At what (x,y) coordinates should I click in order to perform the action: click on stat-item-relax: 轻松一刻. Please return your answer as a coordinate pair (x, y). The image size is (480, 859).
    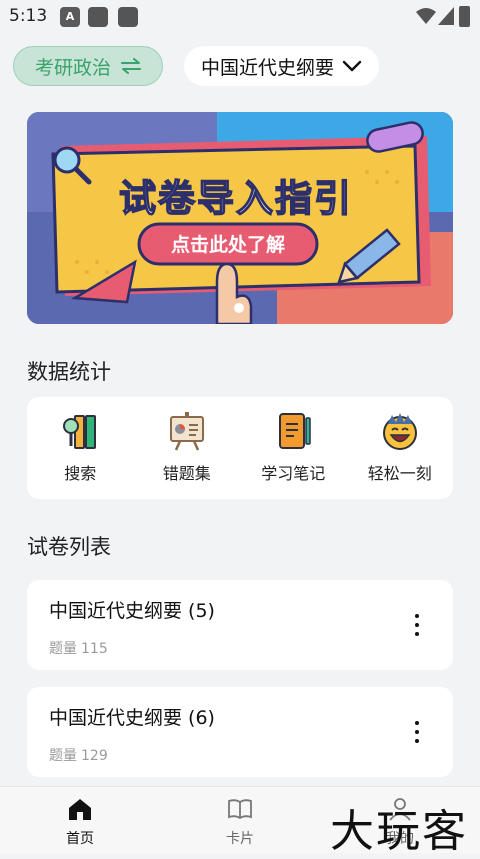
    Looking at the image, I should click on (400, 448).